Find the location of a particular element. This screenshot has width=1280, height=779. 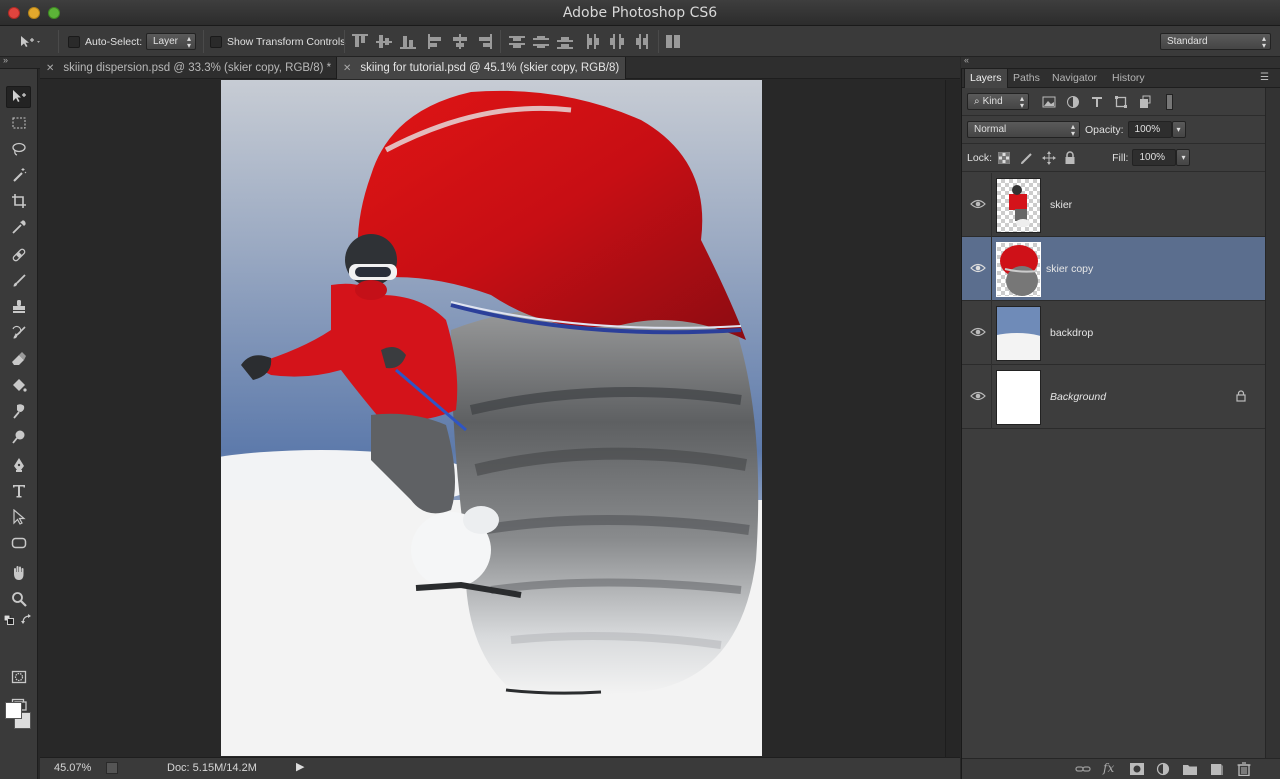

chevron-down-icon: ▾ is located at coordinates (1183, 157).